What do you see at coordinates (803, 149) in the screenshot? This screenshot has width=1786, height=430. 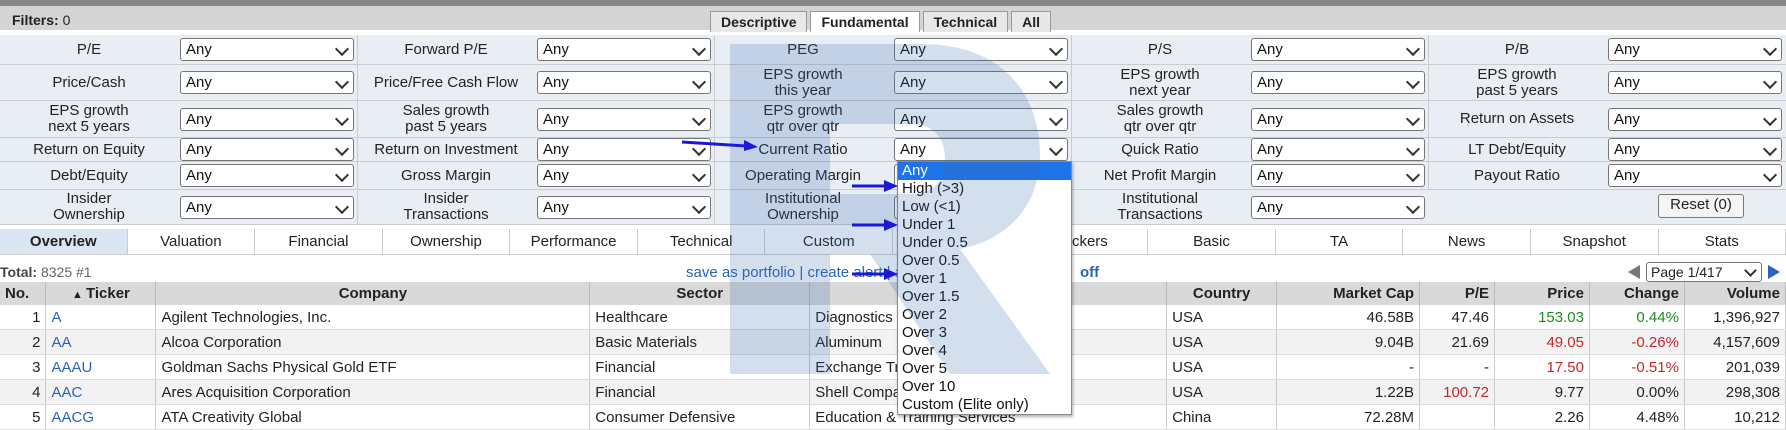 I see `filter-label-current-ratio: Current Ratio` at bounding box center [803, 149].